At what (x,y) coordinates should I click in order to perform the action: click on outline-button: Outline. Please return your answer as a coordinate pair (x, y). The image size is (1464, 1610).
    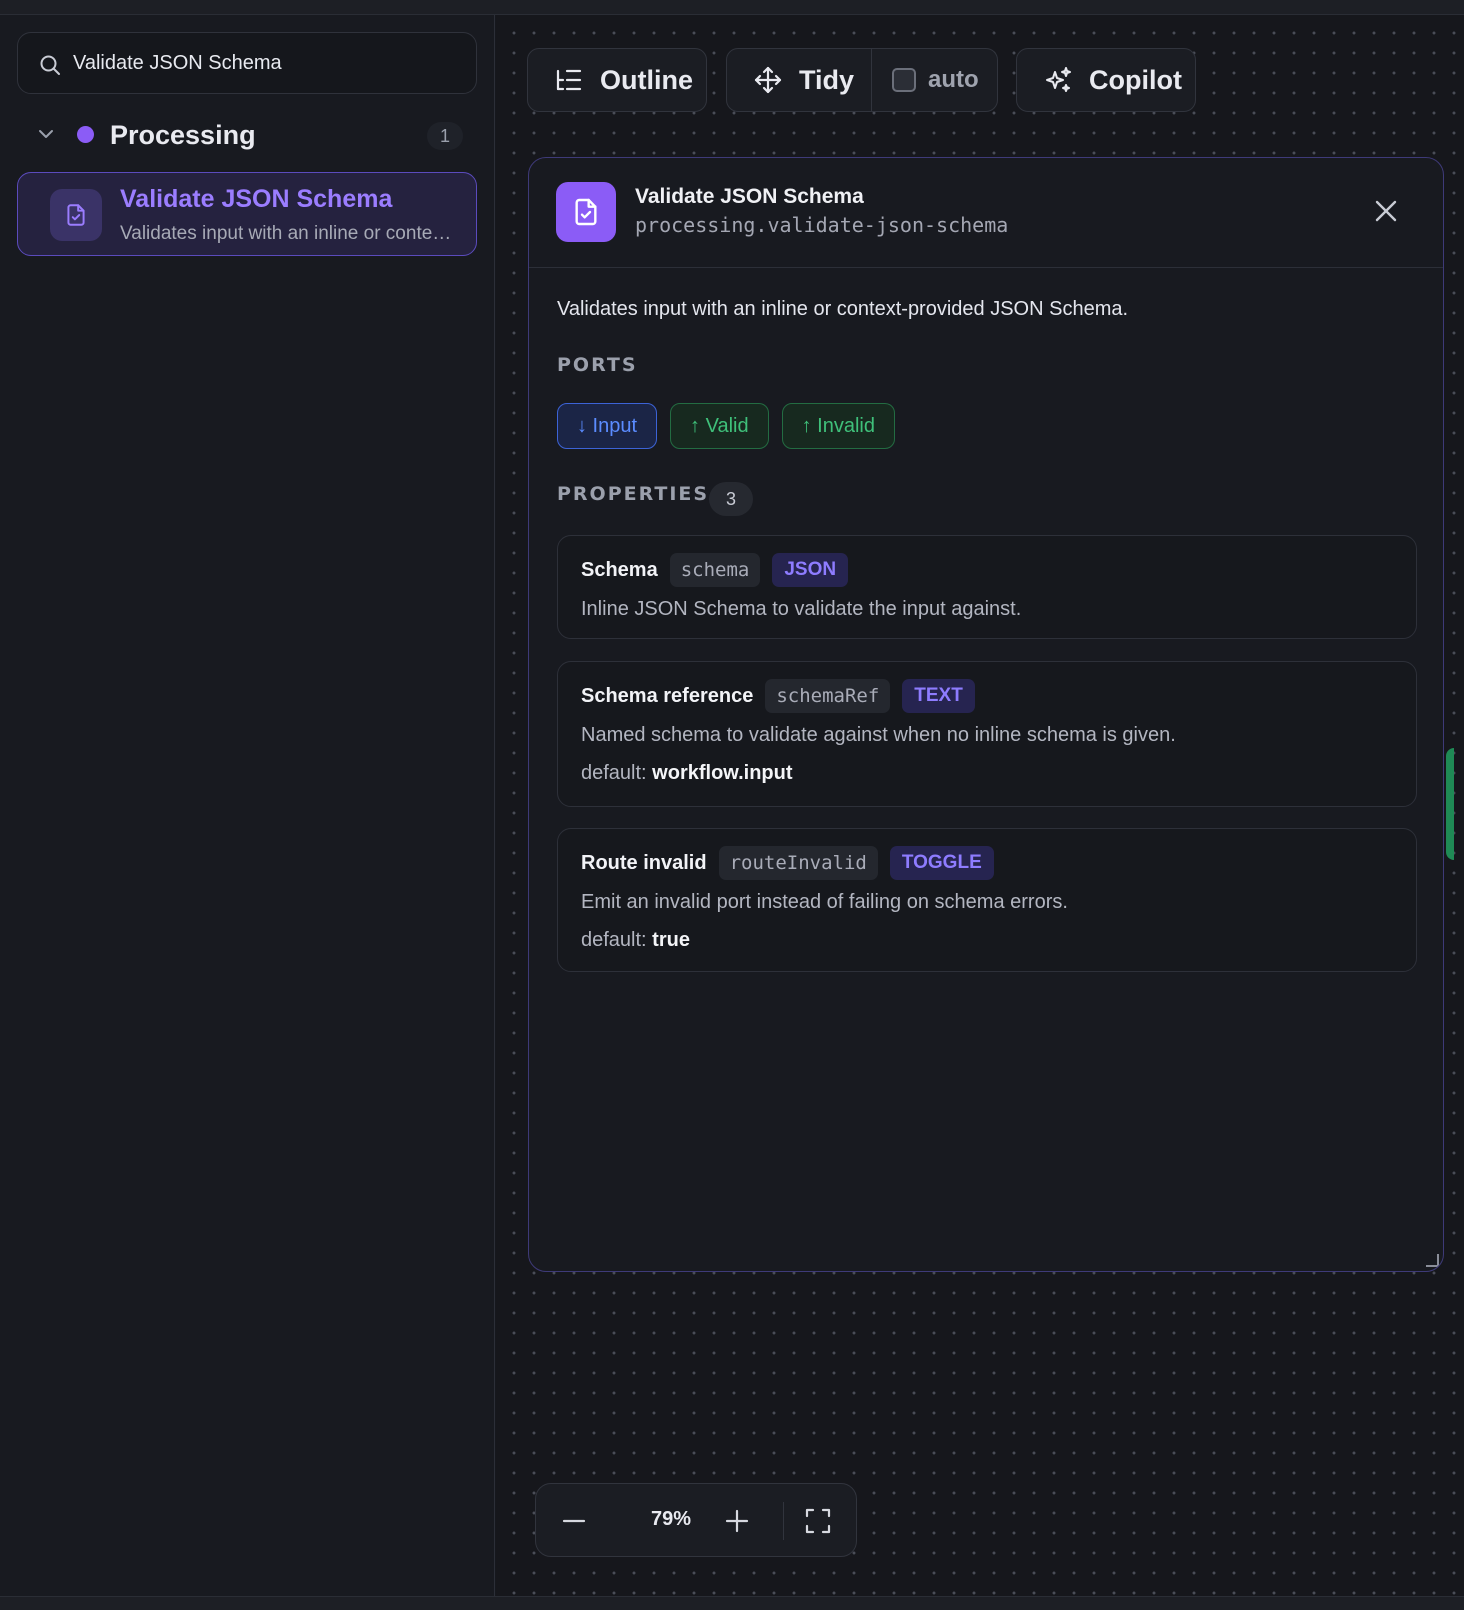
    Looking at the image, I should click on (617, 80).